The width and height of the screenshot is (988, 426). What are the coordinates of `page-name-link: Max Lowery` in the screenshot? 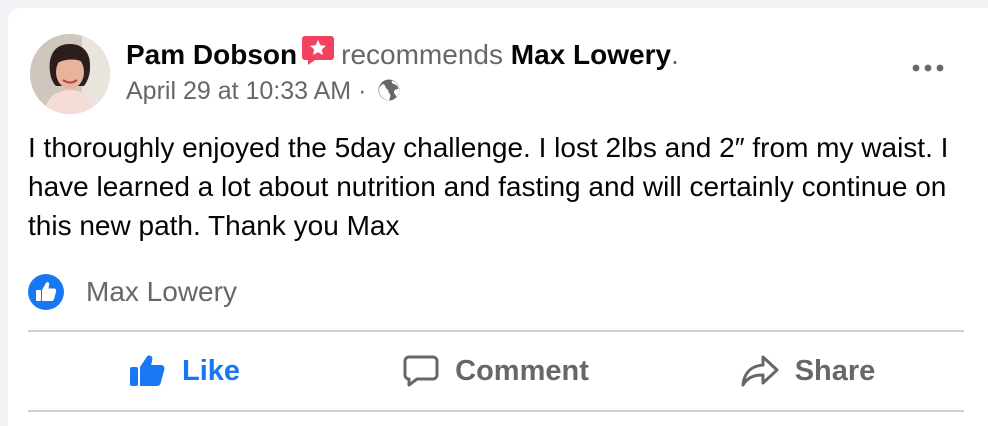 It's located at (591, 54).